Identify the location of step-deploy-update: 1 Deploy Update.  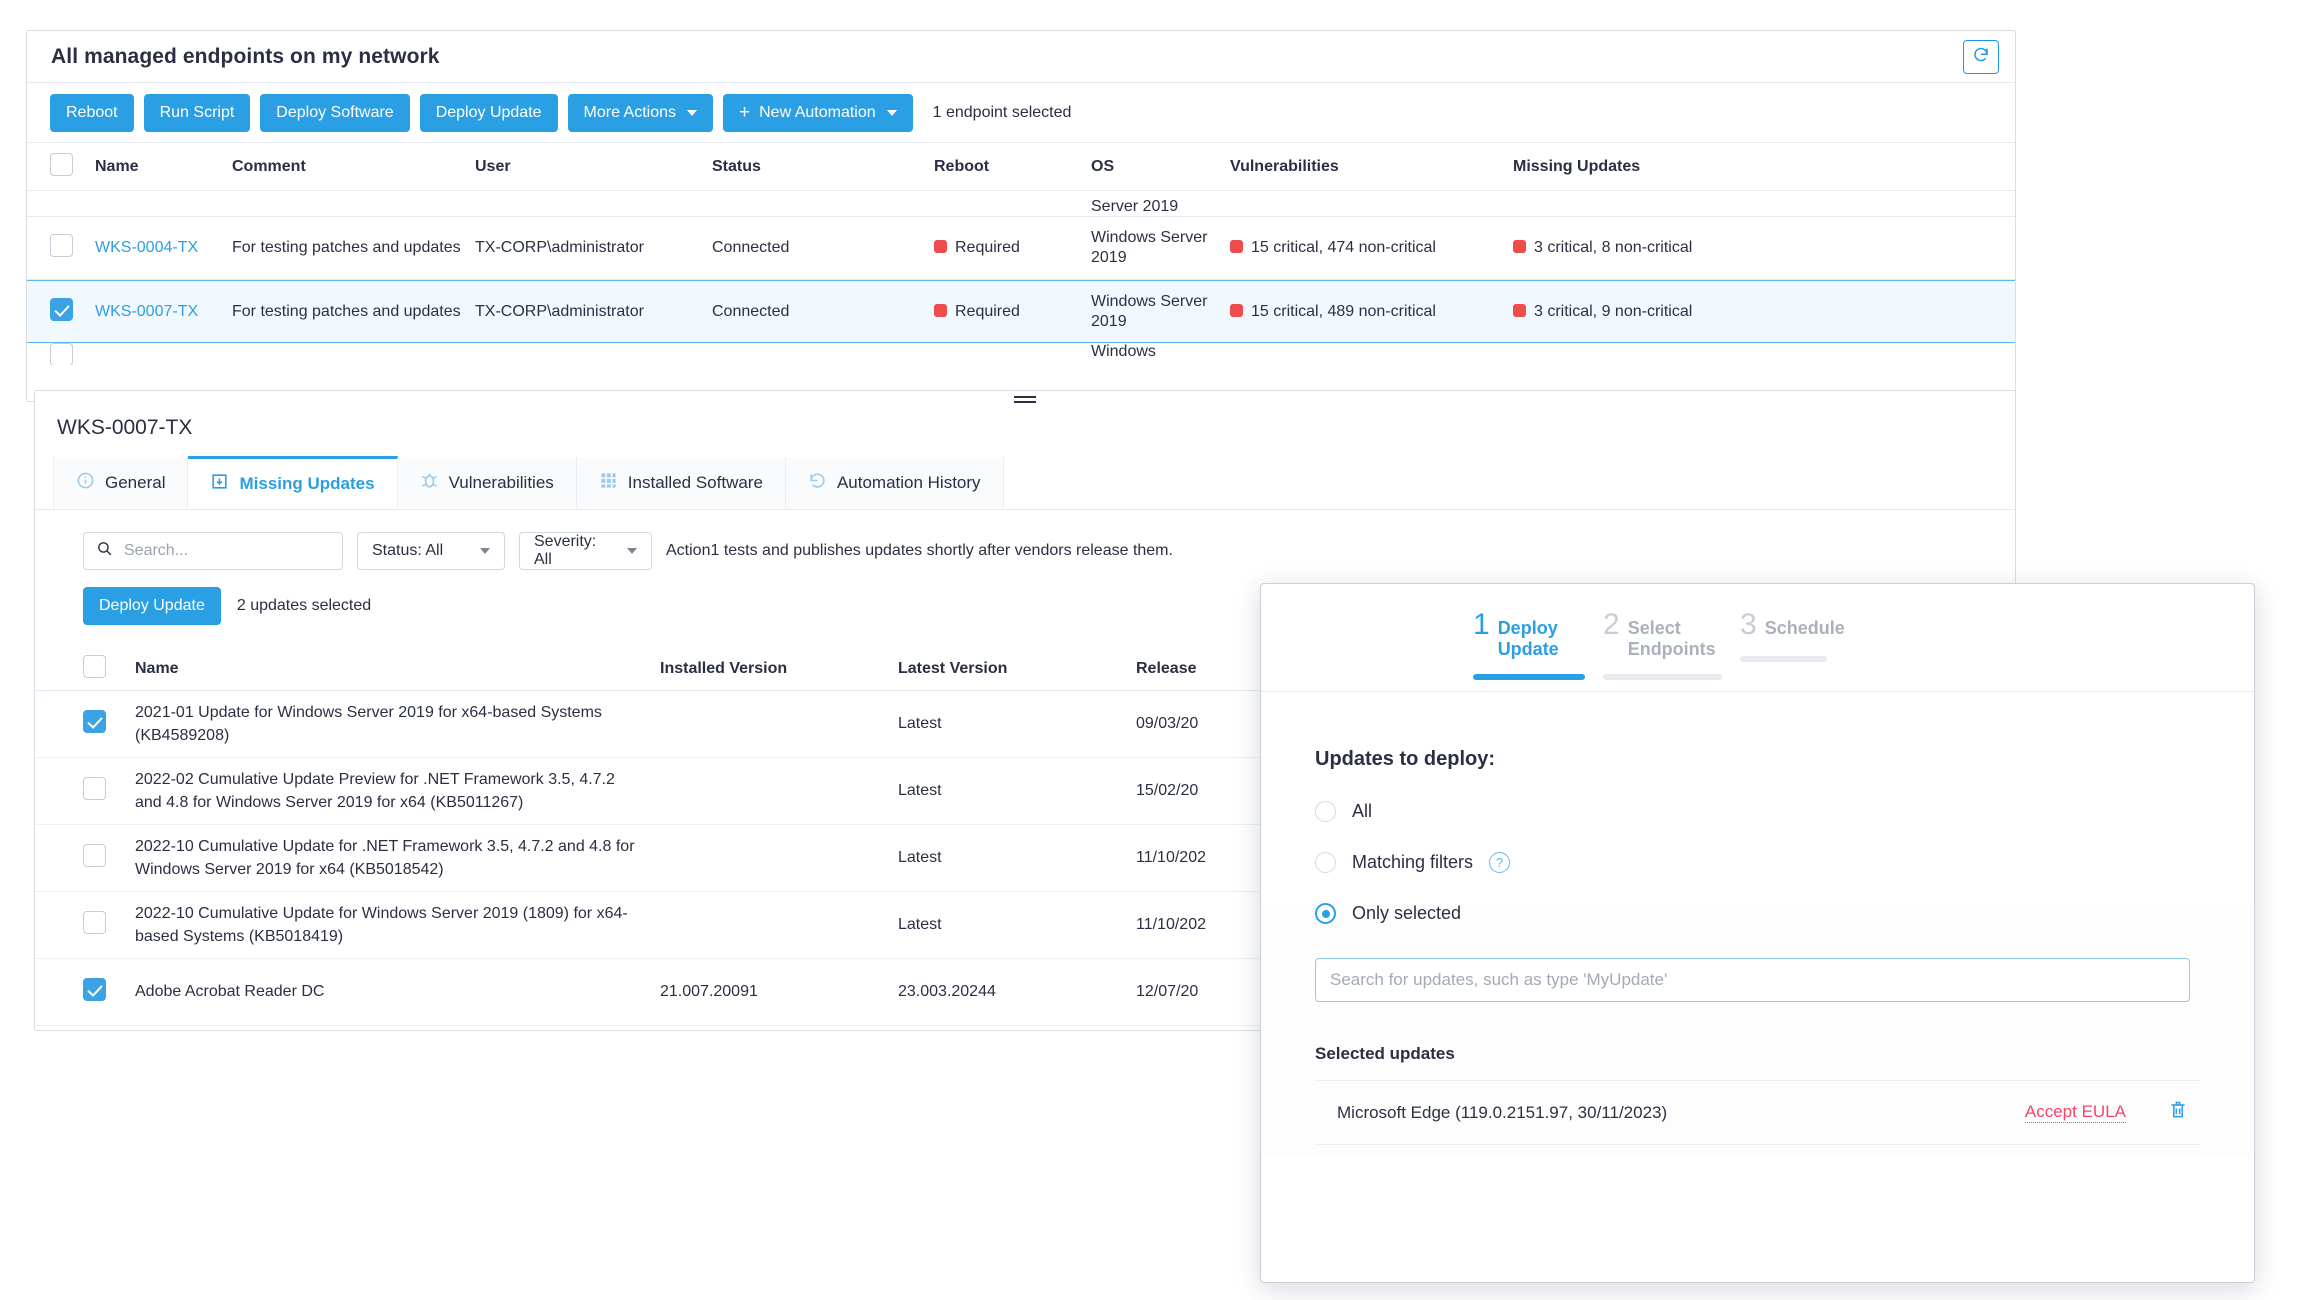
(1538, 644).